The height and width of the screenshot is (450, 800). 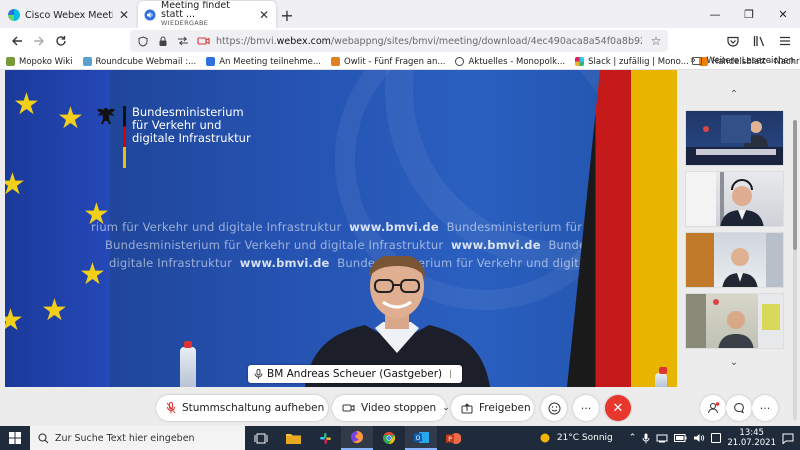 I want to click on tab-meeting-active: Meeting findet statt ... WIEDERGABE ✕, so click(x=207, y=14).